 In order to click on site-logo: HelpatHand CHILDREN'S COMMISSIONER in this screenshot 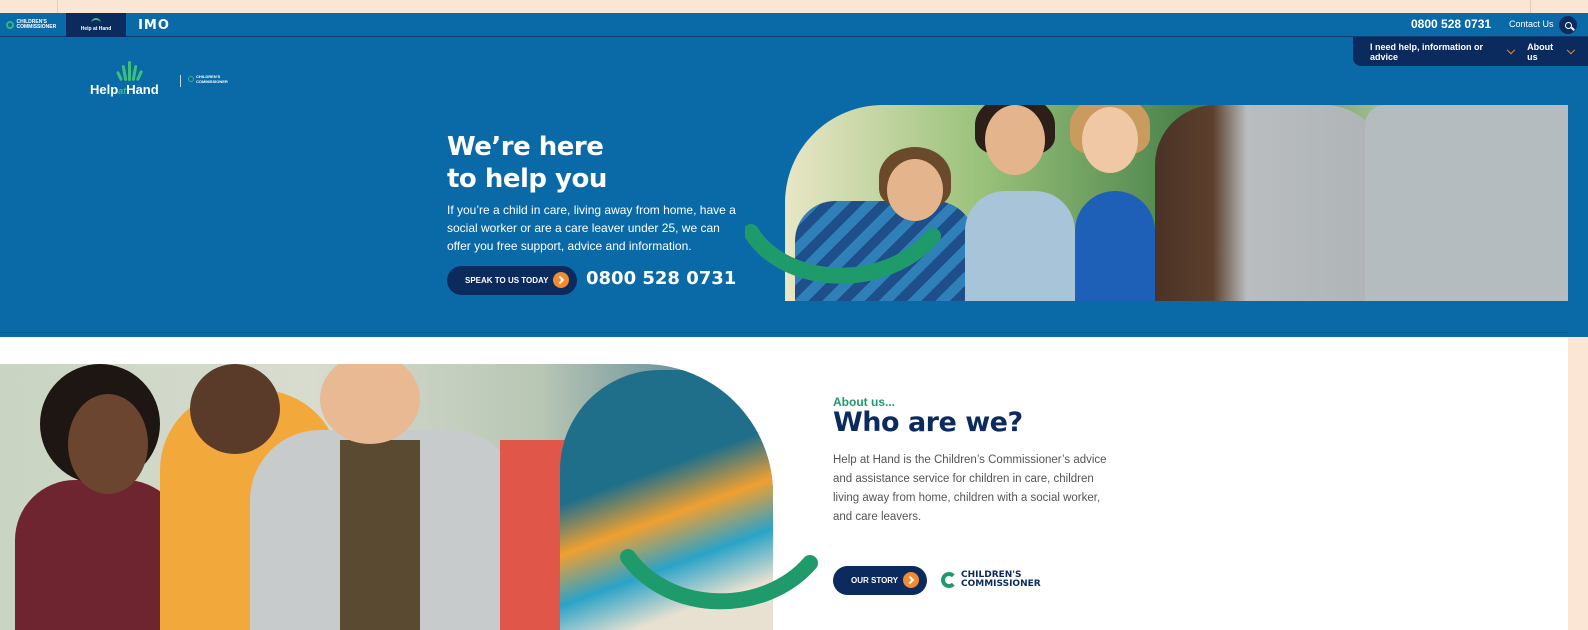, I will do `click(170, 82)`.